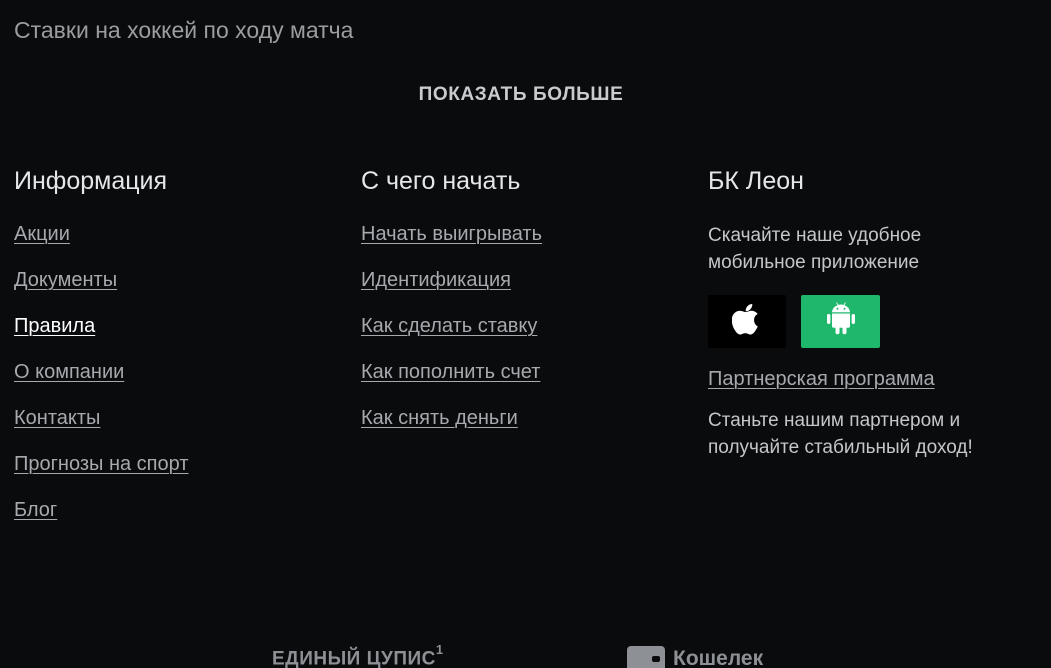  What do you see at coordinates (101, 521) in the screenshot?
I see `list-item: Блог` at bounding box center [101, 521].